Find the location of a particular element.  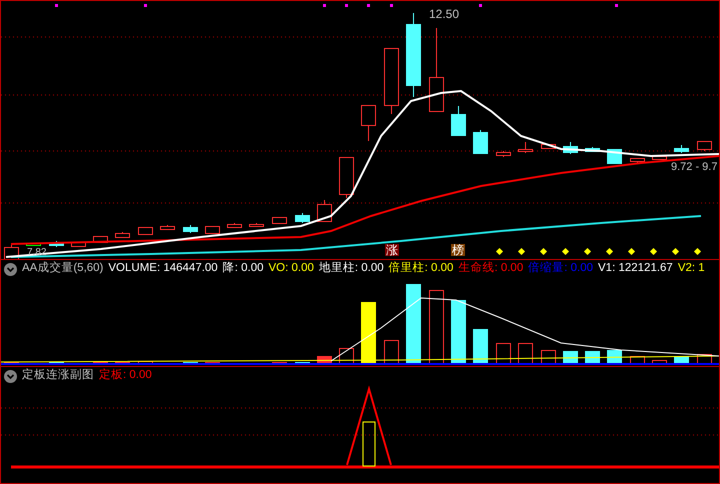

price-label: 12.50 is located at coordinates (444, 14).